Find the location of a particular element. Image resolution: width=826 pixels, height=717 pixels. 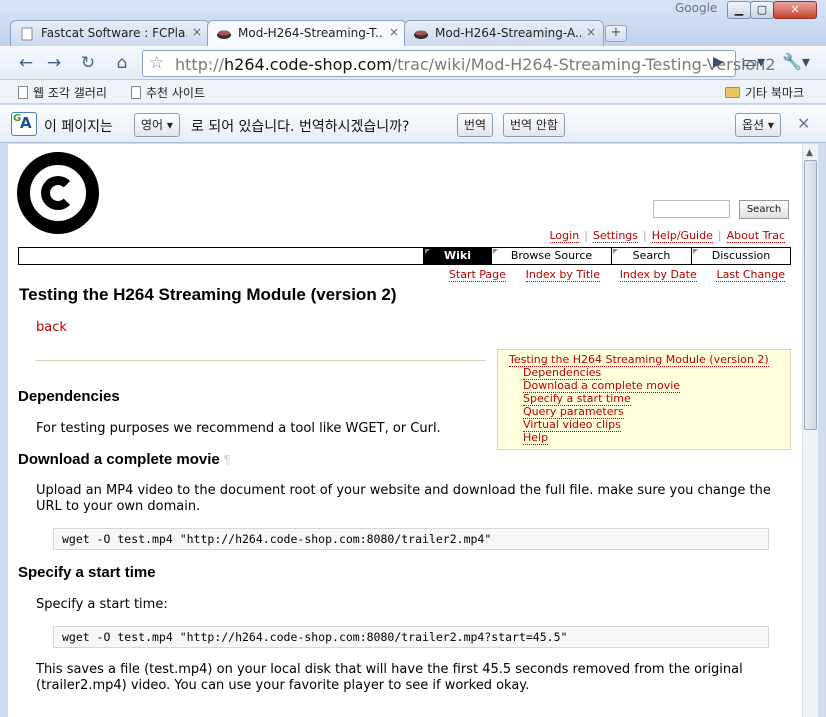

back-link: back is located at coordinates (51, 327).